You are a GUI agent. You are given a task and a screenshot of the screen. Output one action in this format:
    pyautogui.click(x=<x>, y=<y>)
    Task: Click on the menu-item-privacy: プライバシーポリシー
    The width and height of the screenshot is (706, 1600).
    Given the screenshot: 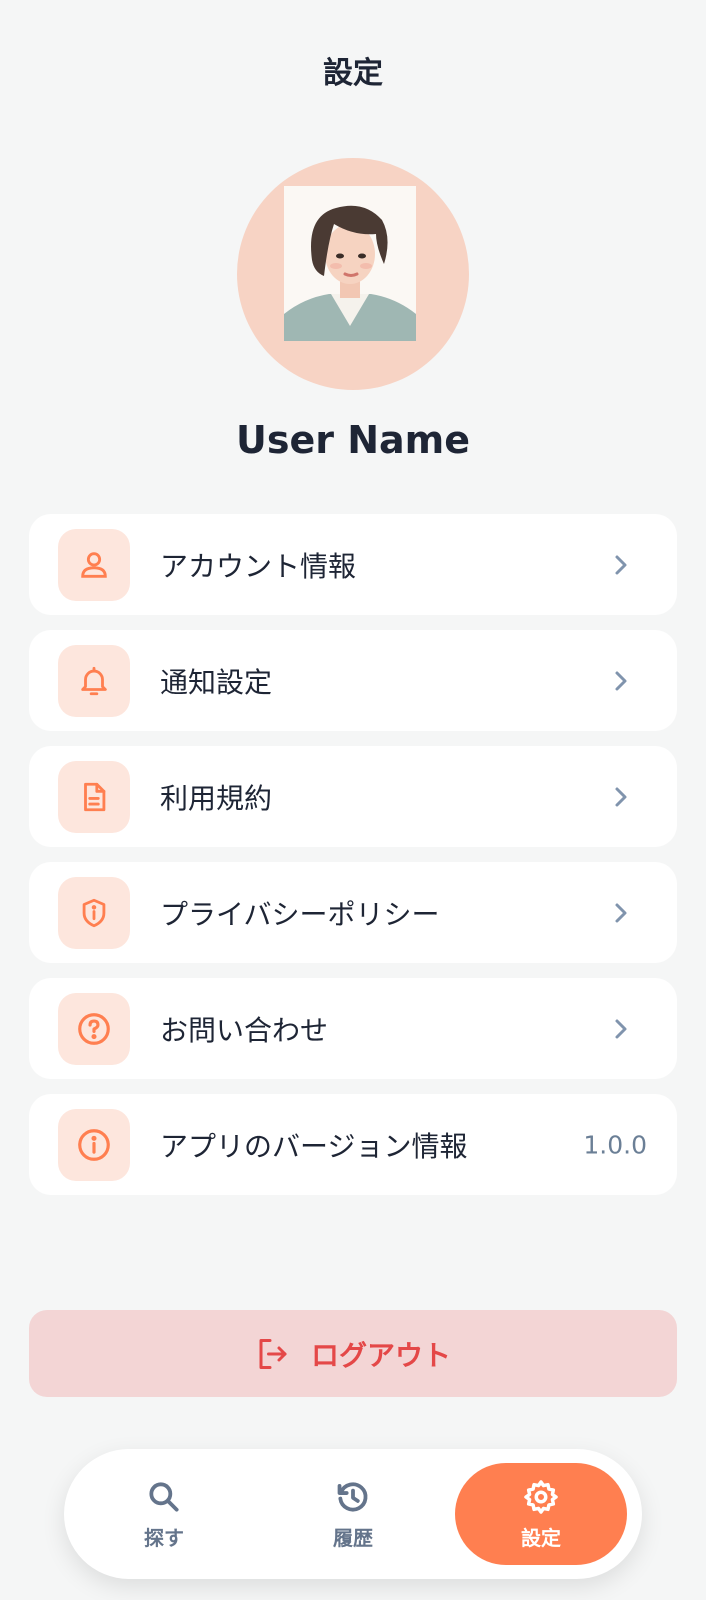 What is the action you would take?
    pyautogui.click(x=353, y=912)
    